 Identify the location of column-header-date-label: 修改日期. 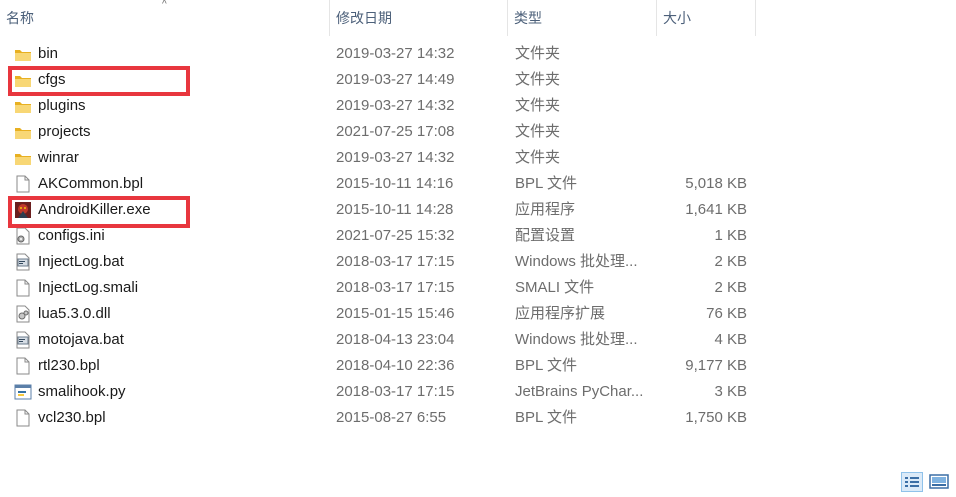
(364, 18).